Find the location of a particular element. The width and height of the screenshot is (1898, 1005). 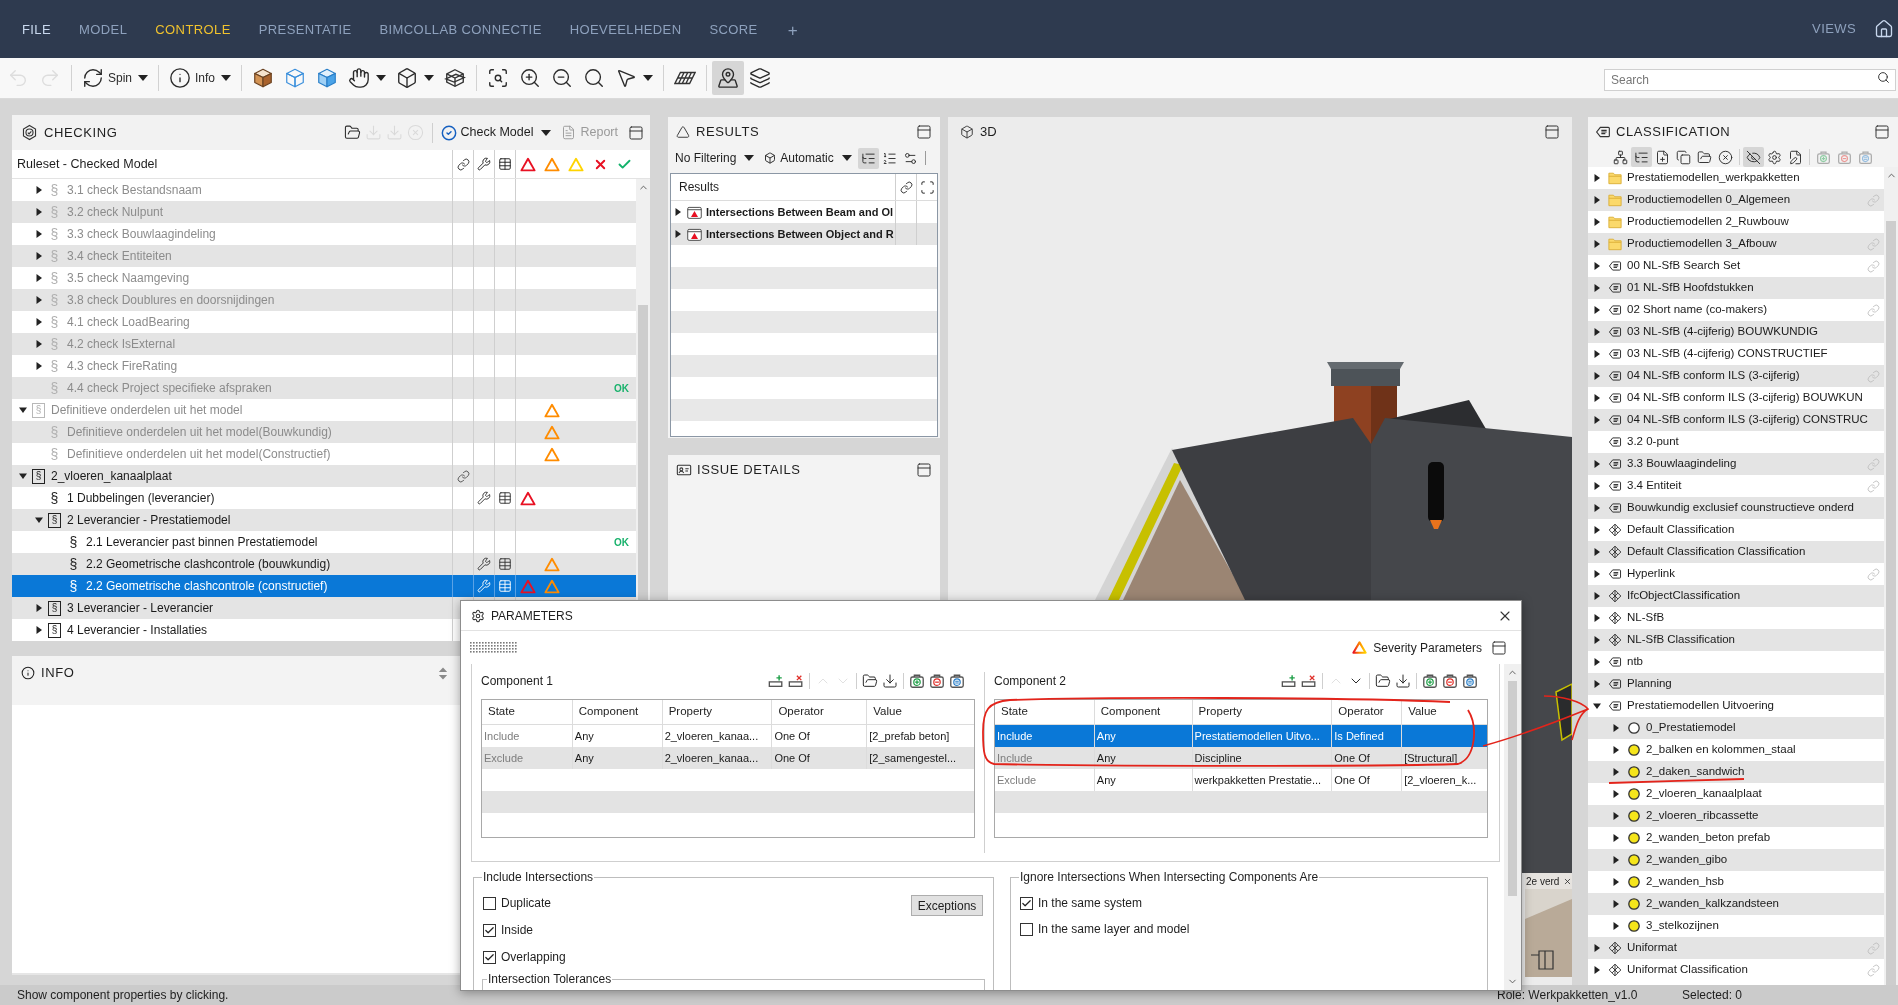

map-pin-button is located at coordinates (728, 78).